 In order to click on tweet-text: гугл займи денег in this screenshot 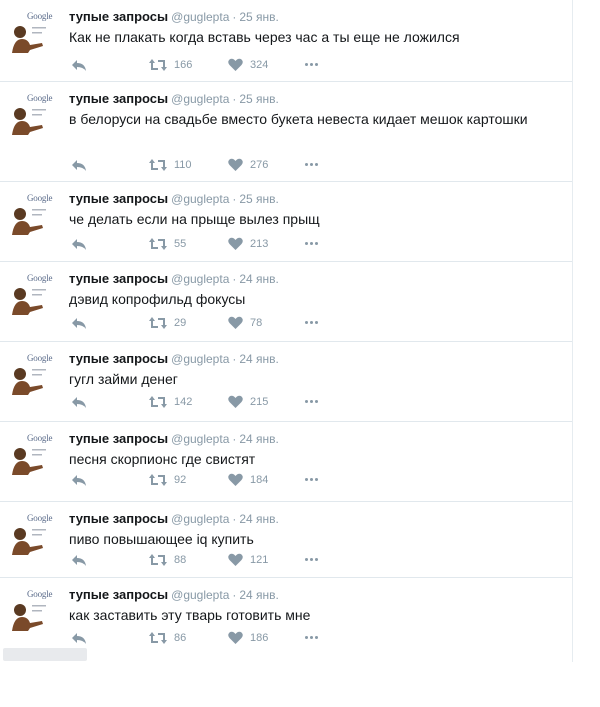, I will do `click(123, 379)`.